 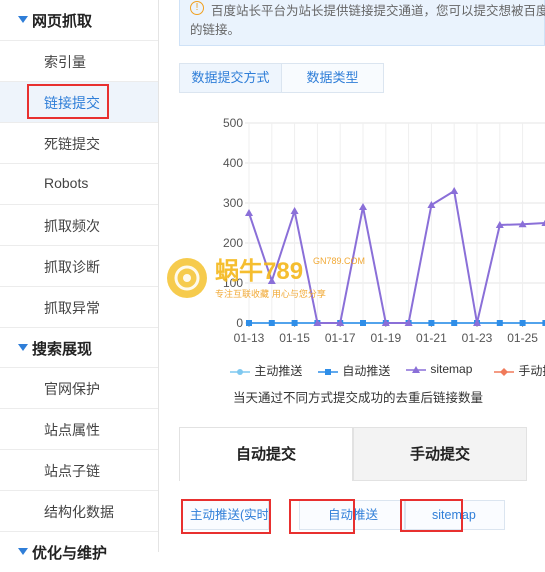 I want to click on tab-submit-method: 数据提交方式, so click(x=230, y=78).